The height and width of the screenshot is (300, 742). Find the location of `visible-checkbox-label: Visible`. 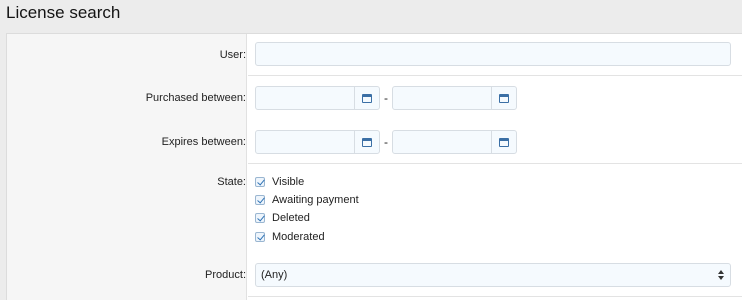

visible-checkbox-label: Visible is located at coordinates (288, 182).